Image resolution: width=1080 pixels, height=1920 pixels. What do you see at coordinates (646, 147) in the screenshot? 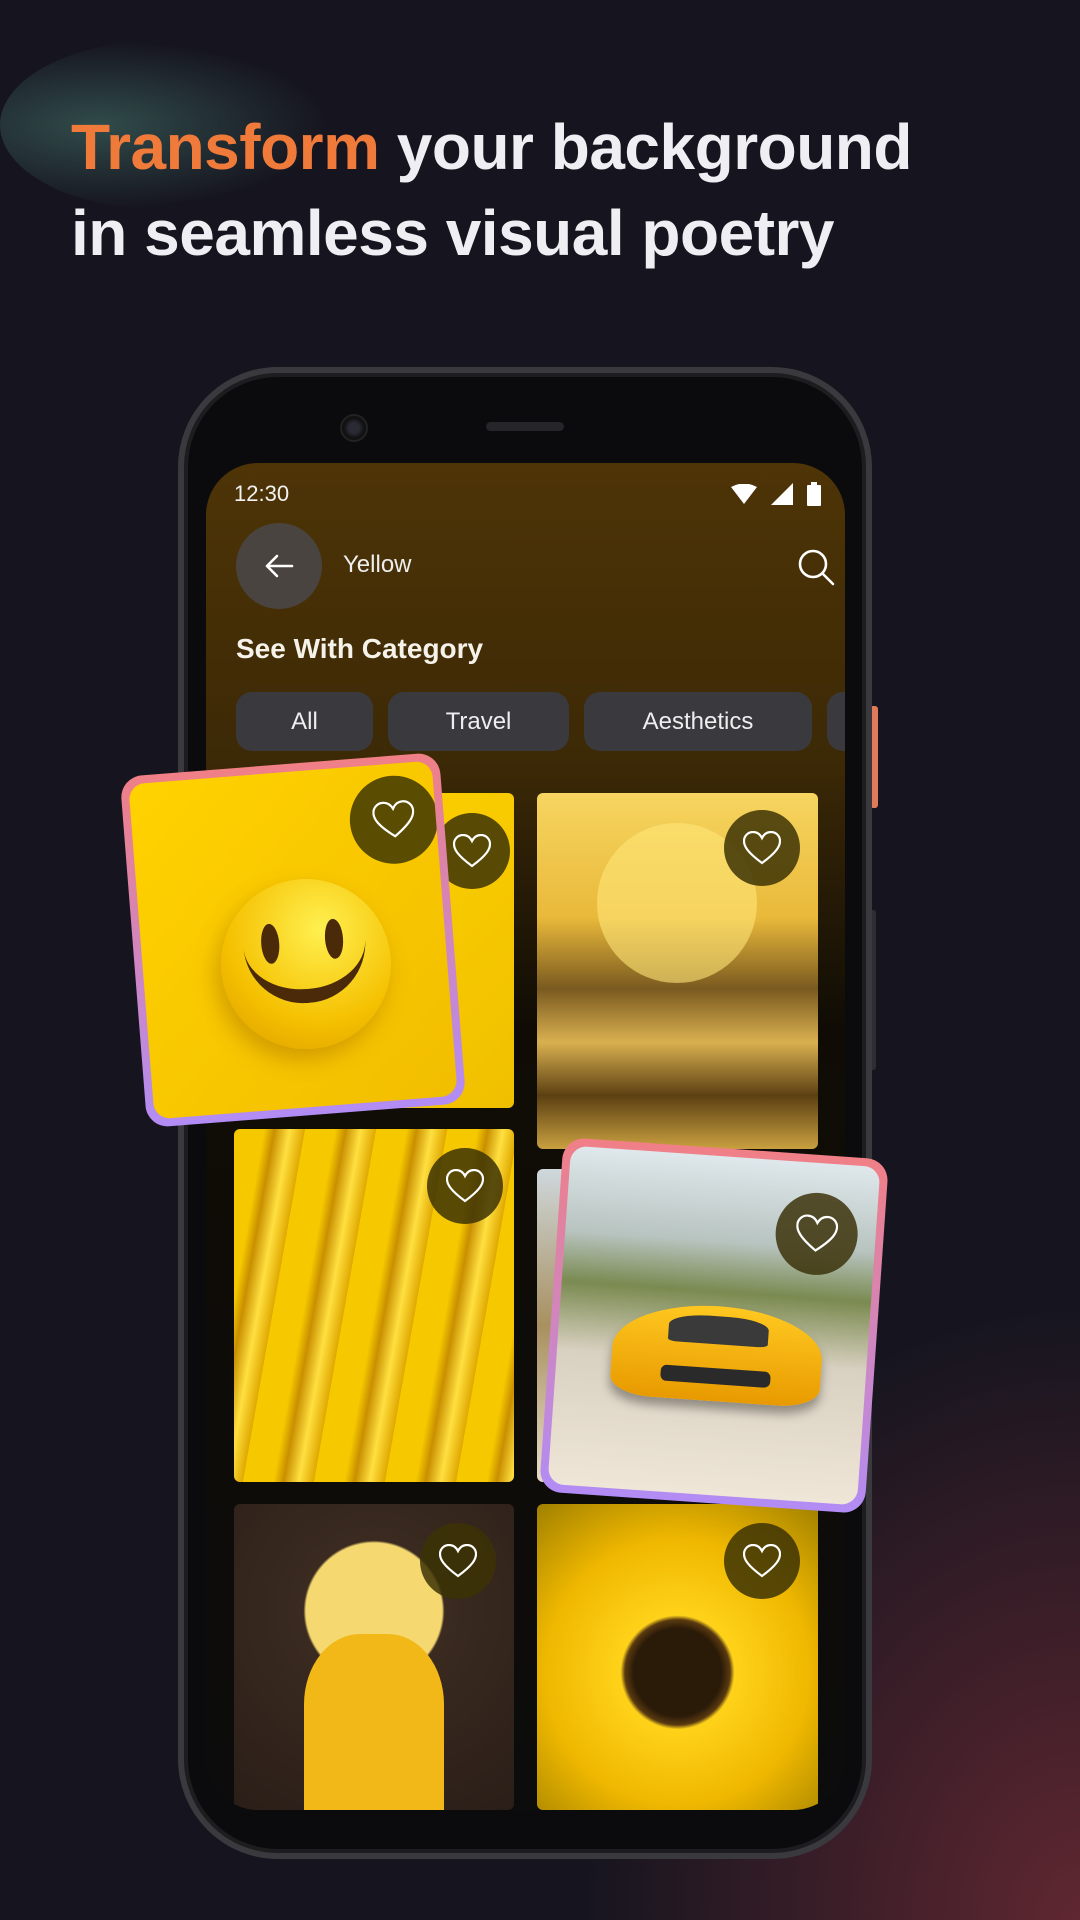
I see `headline-line1: your background` at bounding box center [646, 147].